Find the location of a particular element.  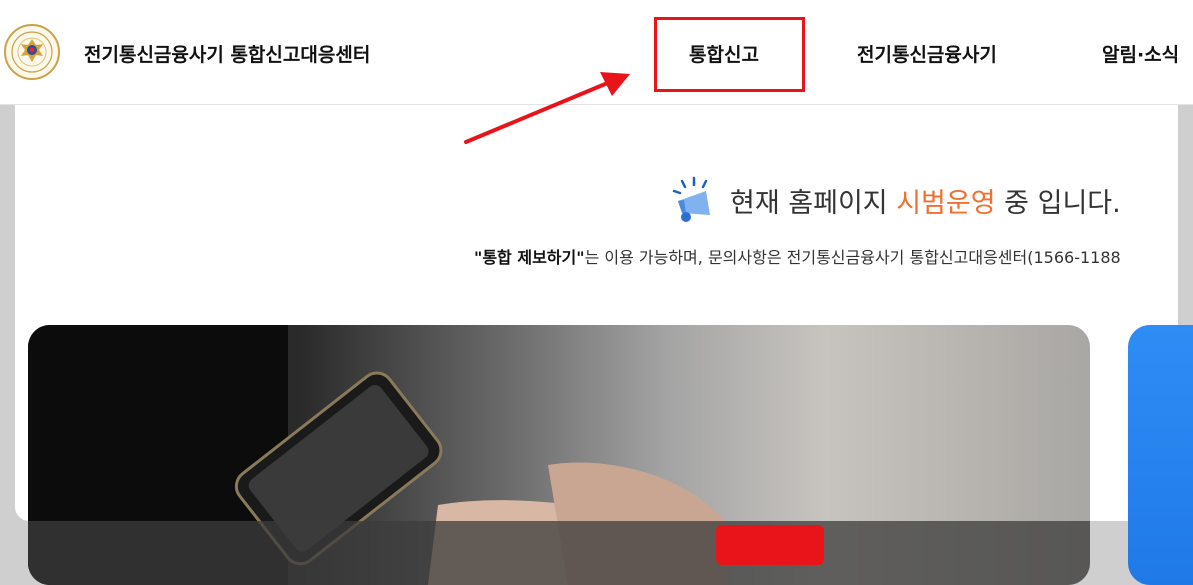

emblem-icon is located at coordinates (32, 52).